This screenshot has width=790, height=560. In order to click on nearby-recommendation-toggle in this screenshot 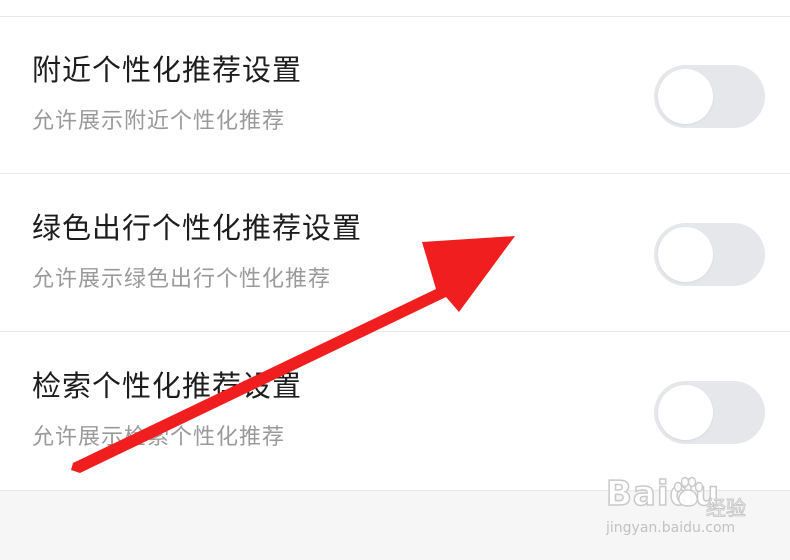, I will do `click(709, 96)`.